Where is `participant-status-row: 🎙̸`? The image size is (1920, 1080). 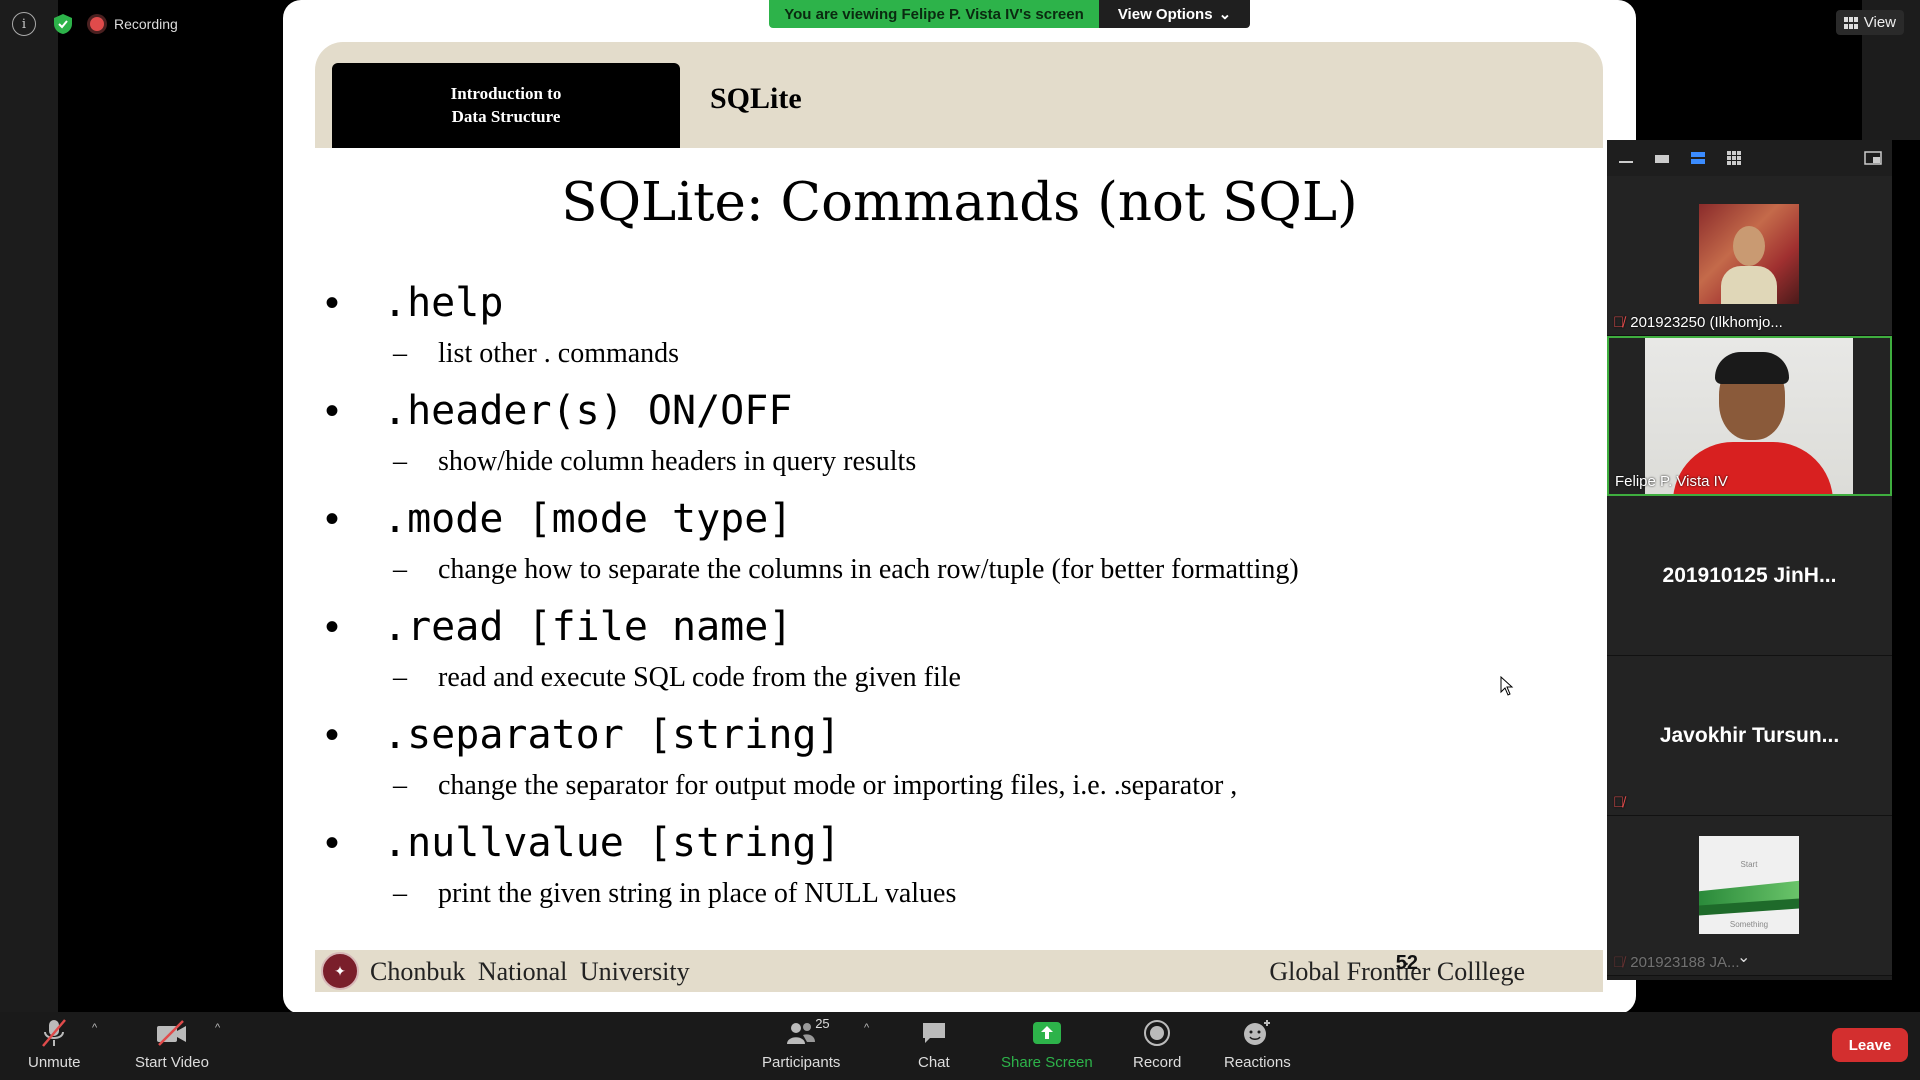
participant-status-row: 🎙̸ is located at coordinates (1618, 802).